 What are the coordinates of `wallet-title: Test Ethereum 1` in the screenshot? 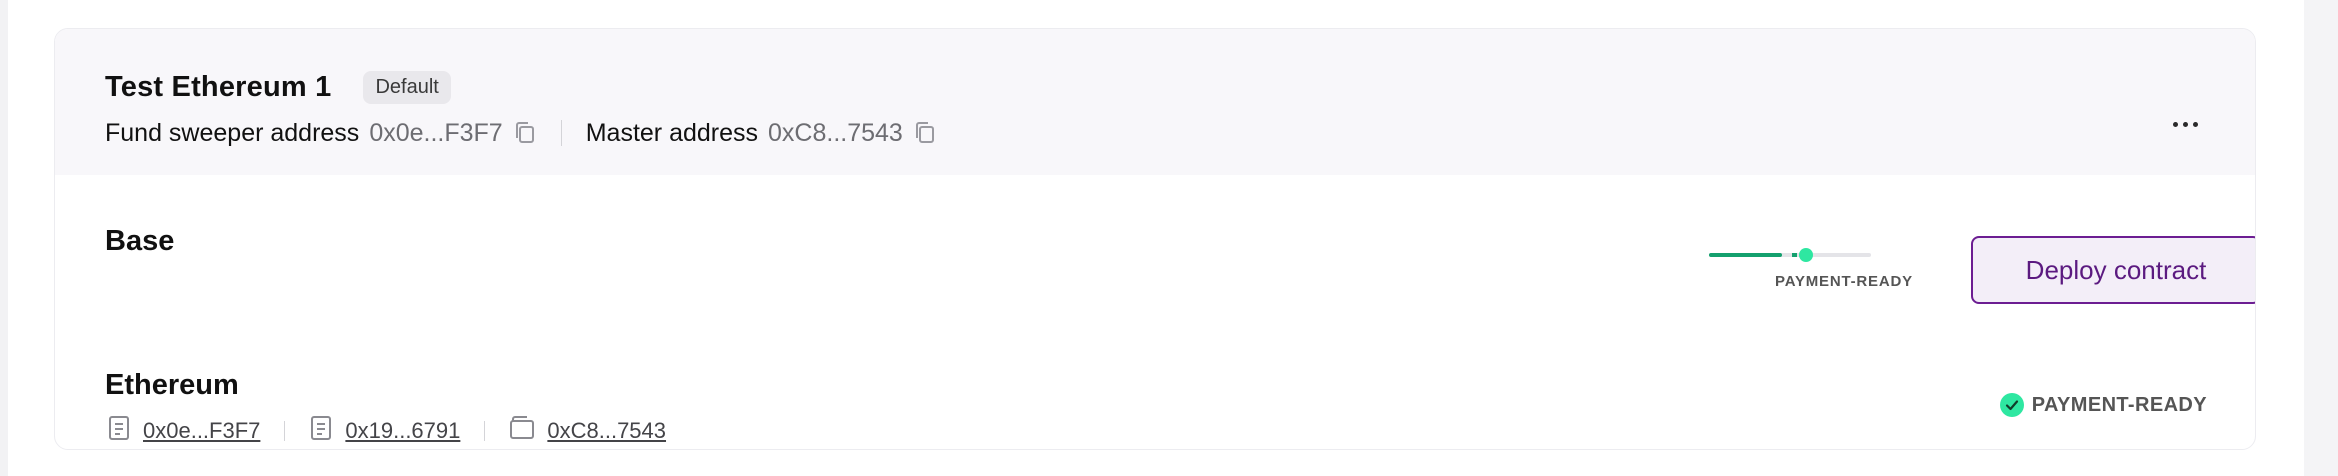 It's located at (218, 86).